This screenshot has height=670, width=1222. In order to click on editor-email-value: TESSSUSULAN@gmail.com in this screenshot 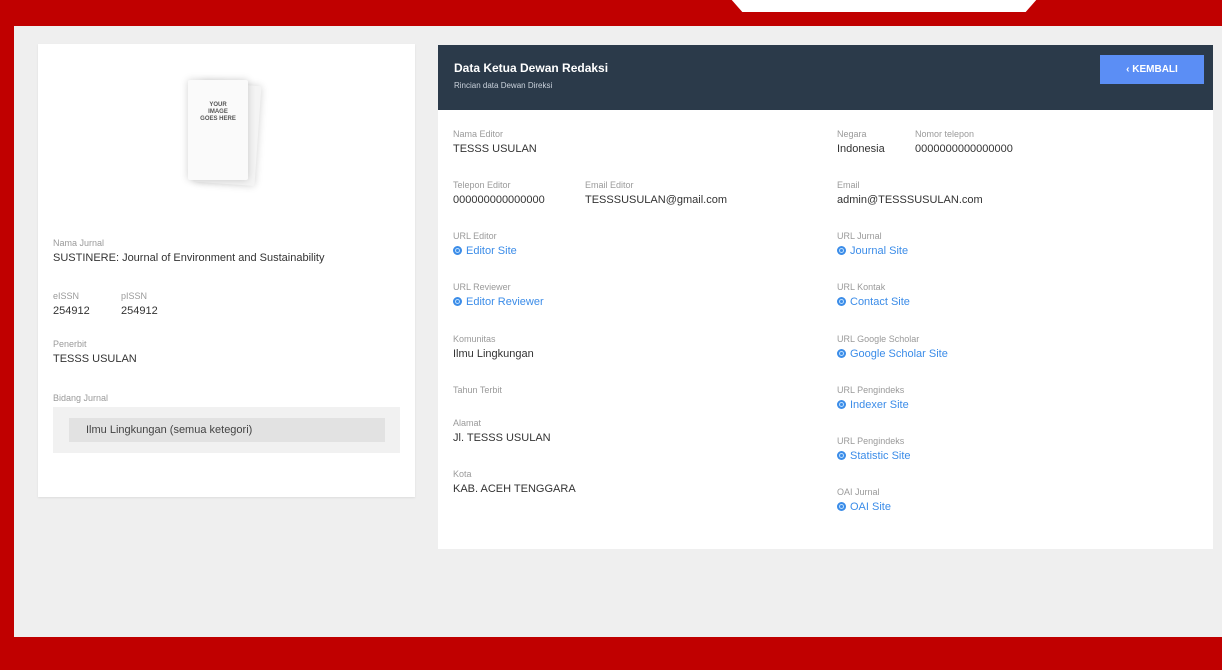, I will do `click(656, 200)`.